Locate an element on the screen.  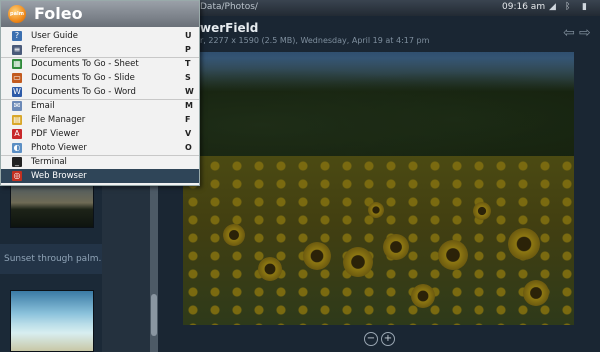
sheet-icon: ▦ is located at coordinates (17, 64).